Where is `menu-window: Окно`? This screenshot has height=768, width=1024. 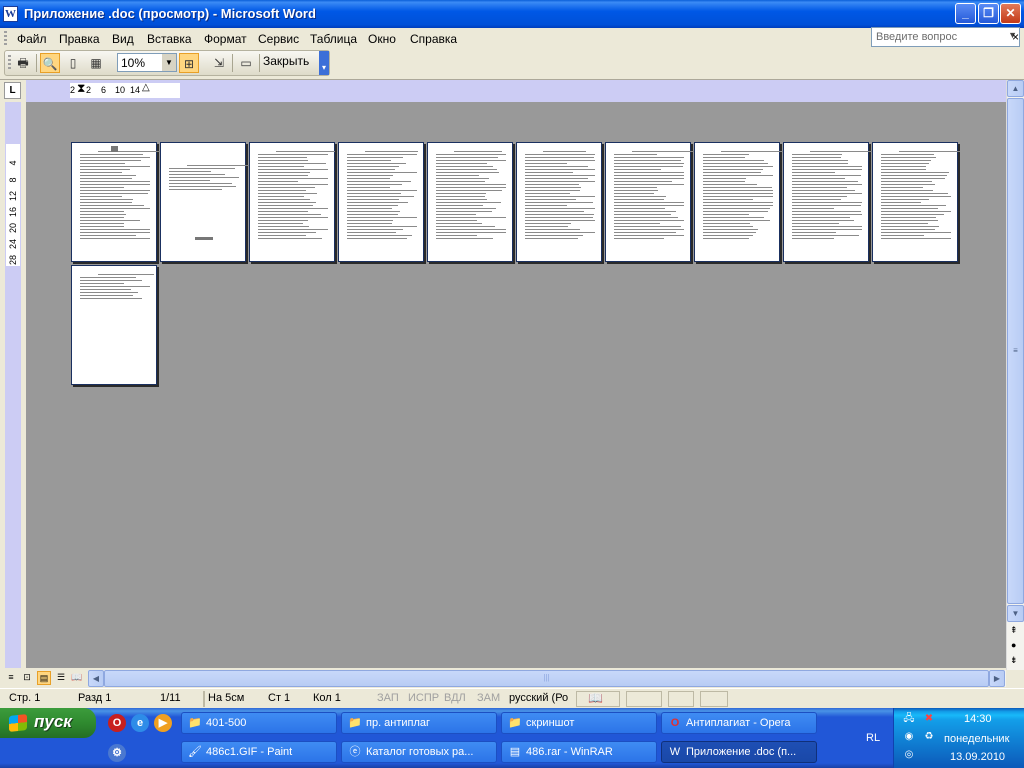
menu-window: Окно is located at coordinates (382, 39).